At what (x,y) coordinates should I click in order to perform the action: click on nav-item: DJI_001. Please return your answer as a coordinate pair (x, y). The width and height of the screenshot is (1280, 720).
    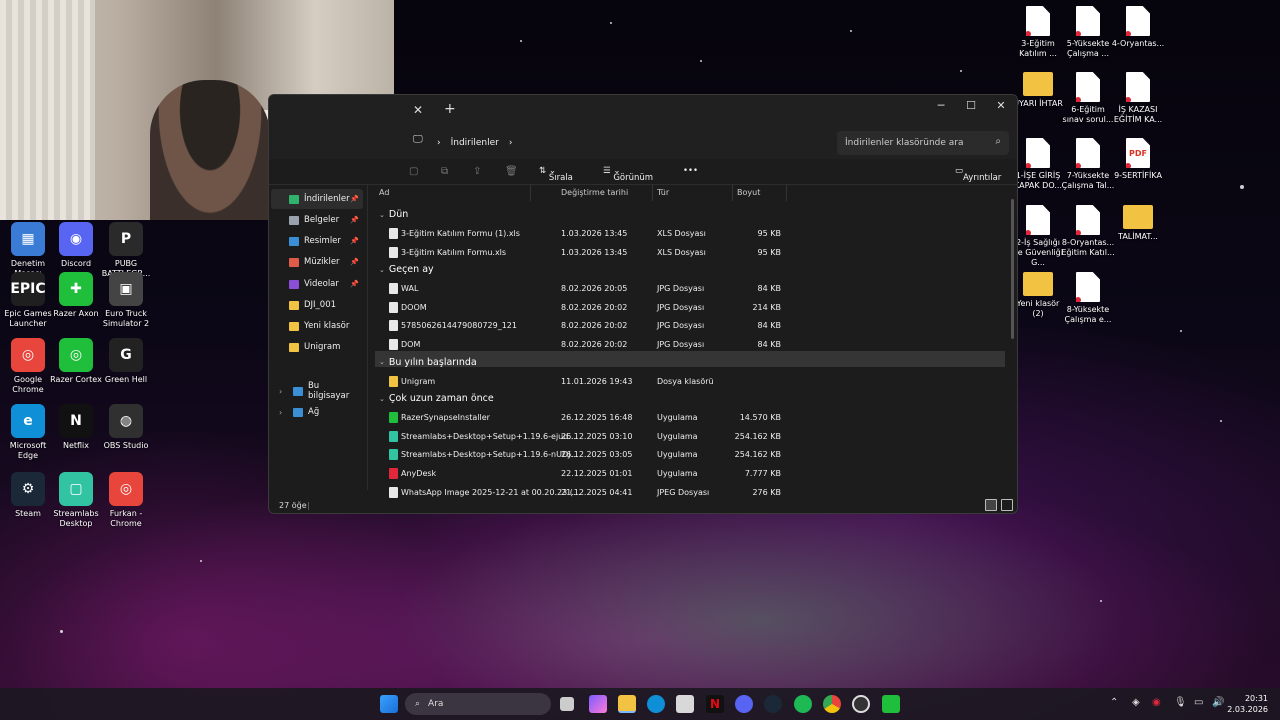
    Looking at the image, I should click on (317, 305).